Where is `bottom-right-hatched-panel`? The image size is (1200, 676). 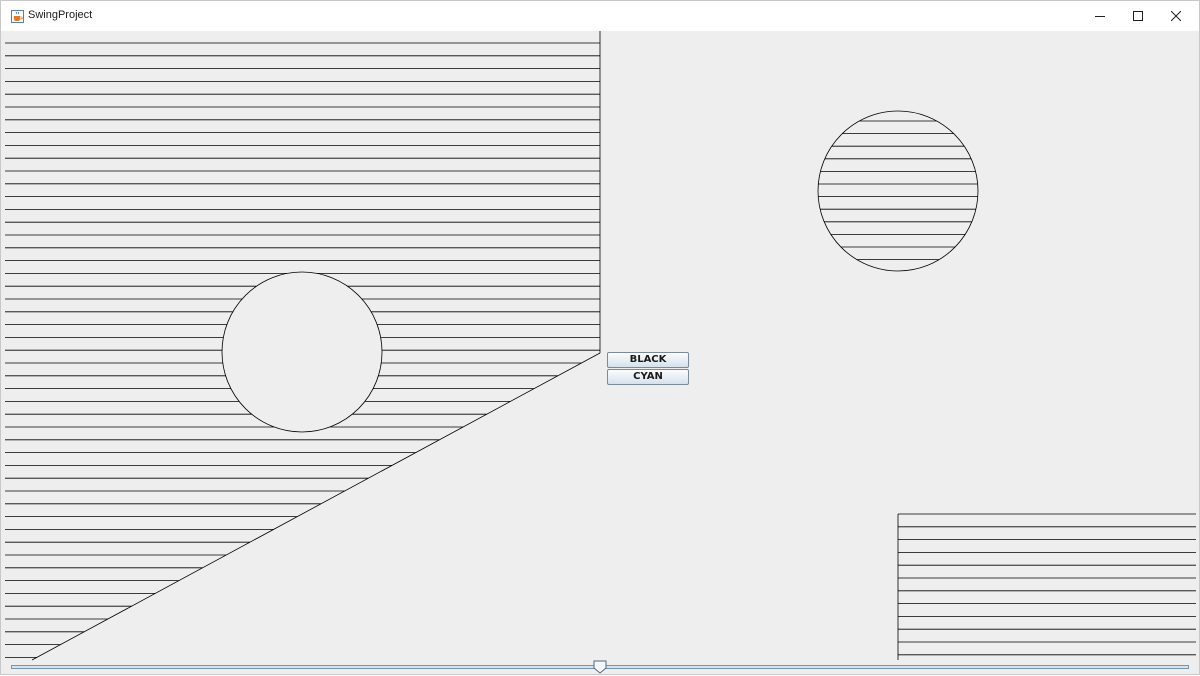
bottom-right-hatched-panel is located at coordinates (1046, 586).